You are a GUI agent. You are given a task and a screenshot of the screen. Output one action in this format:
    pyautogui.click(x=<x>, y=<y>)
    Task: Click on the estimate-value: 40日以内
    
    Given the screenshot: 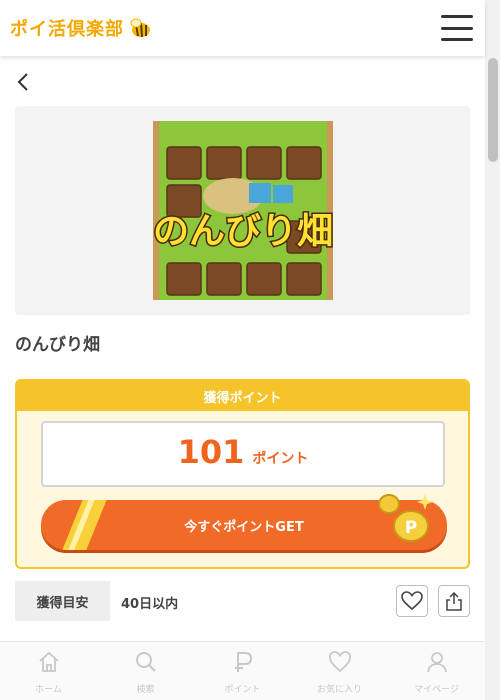 What is the action you would take?
    pyautogui.click(x=150, y=604)
    